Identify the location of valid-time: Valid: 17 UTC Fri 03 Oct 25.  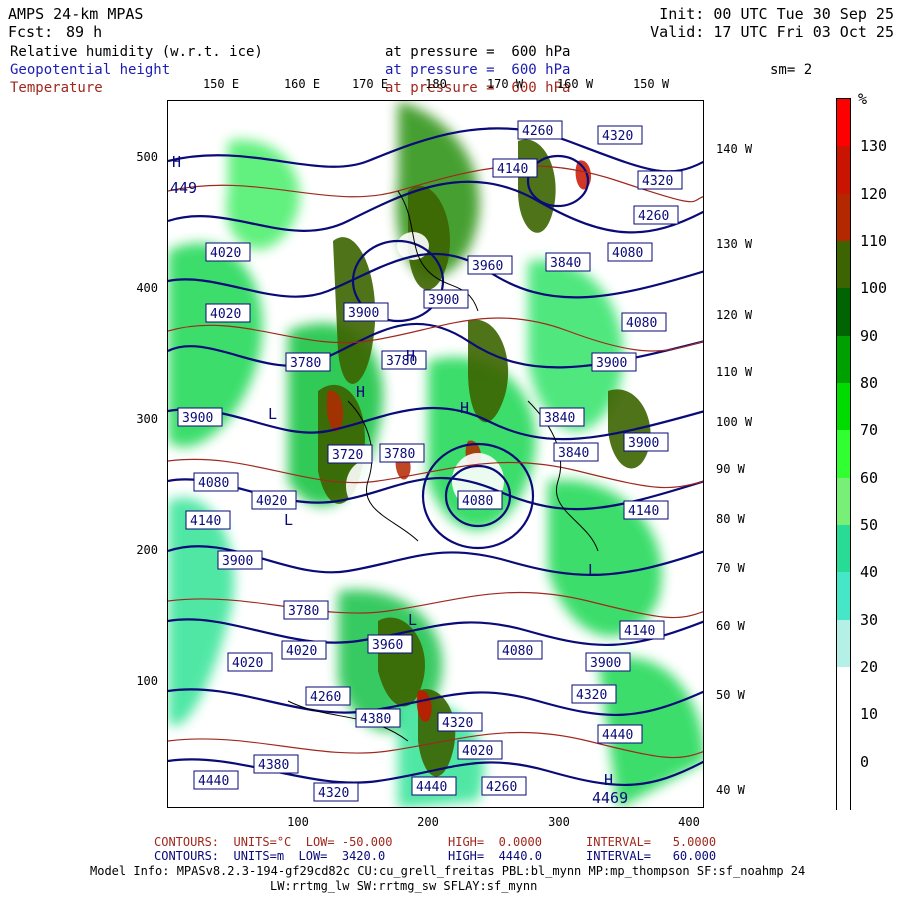
(772, 32).